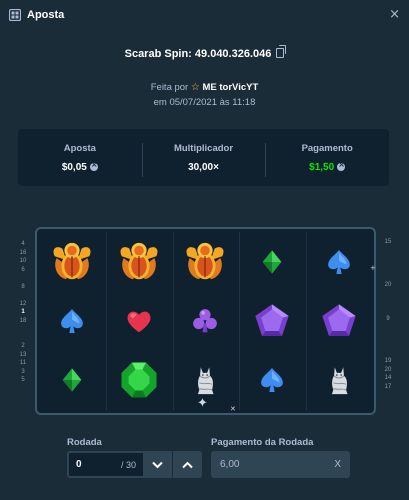  What do you see at coordinates (230, 464) in the screenshot?
I see `round-payout-value: 6,00` at bounding box center [230, 464].